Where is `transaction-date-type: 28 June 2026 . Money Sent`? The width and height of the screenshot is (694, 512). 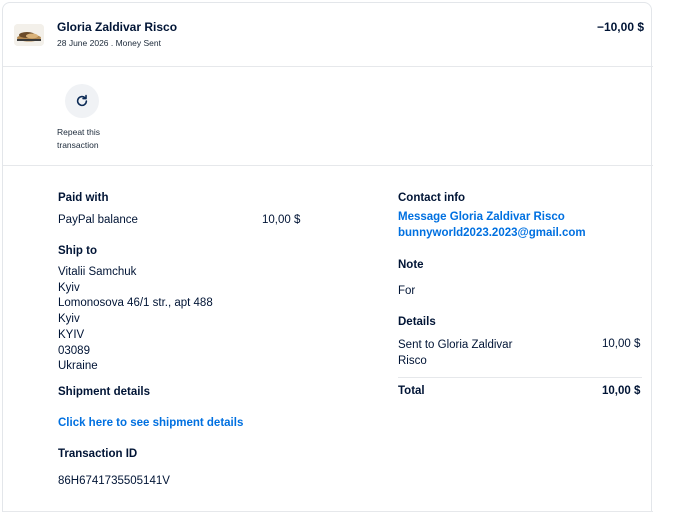 transaction-date-type: 28 June 2026 . Money Sent is located at coordinates (109, 43).